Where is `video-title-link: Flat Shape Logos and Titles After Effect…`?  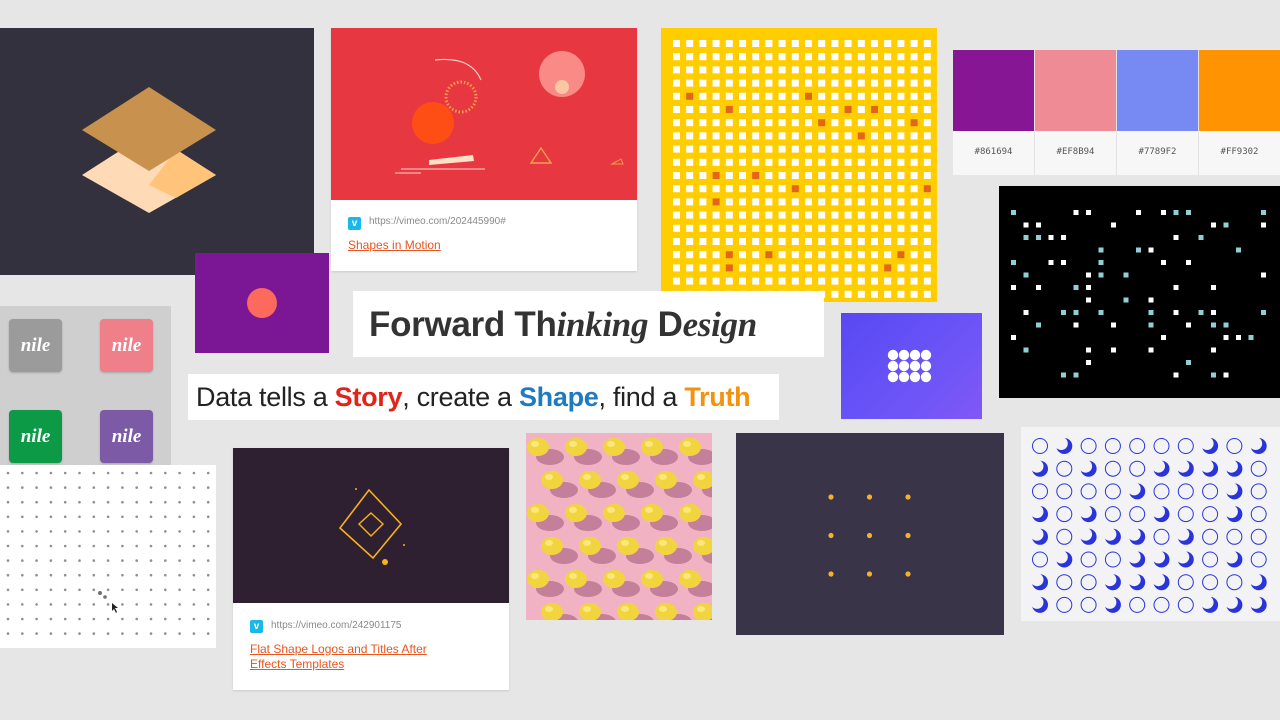 video-title-link: Flat Shape Logos and Titles After Effect… is located at coordinates (350, 657).